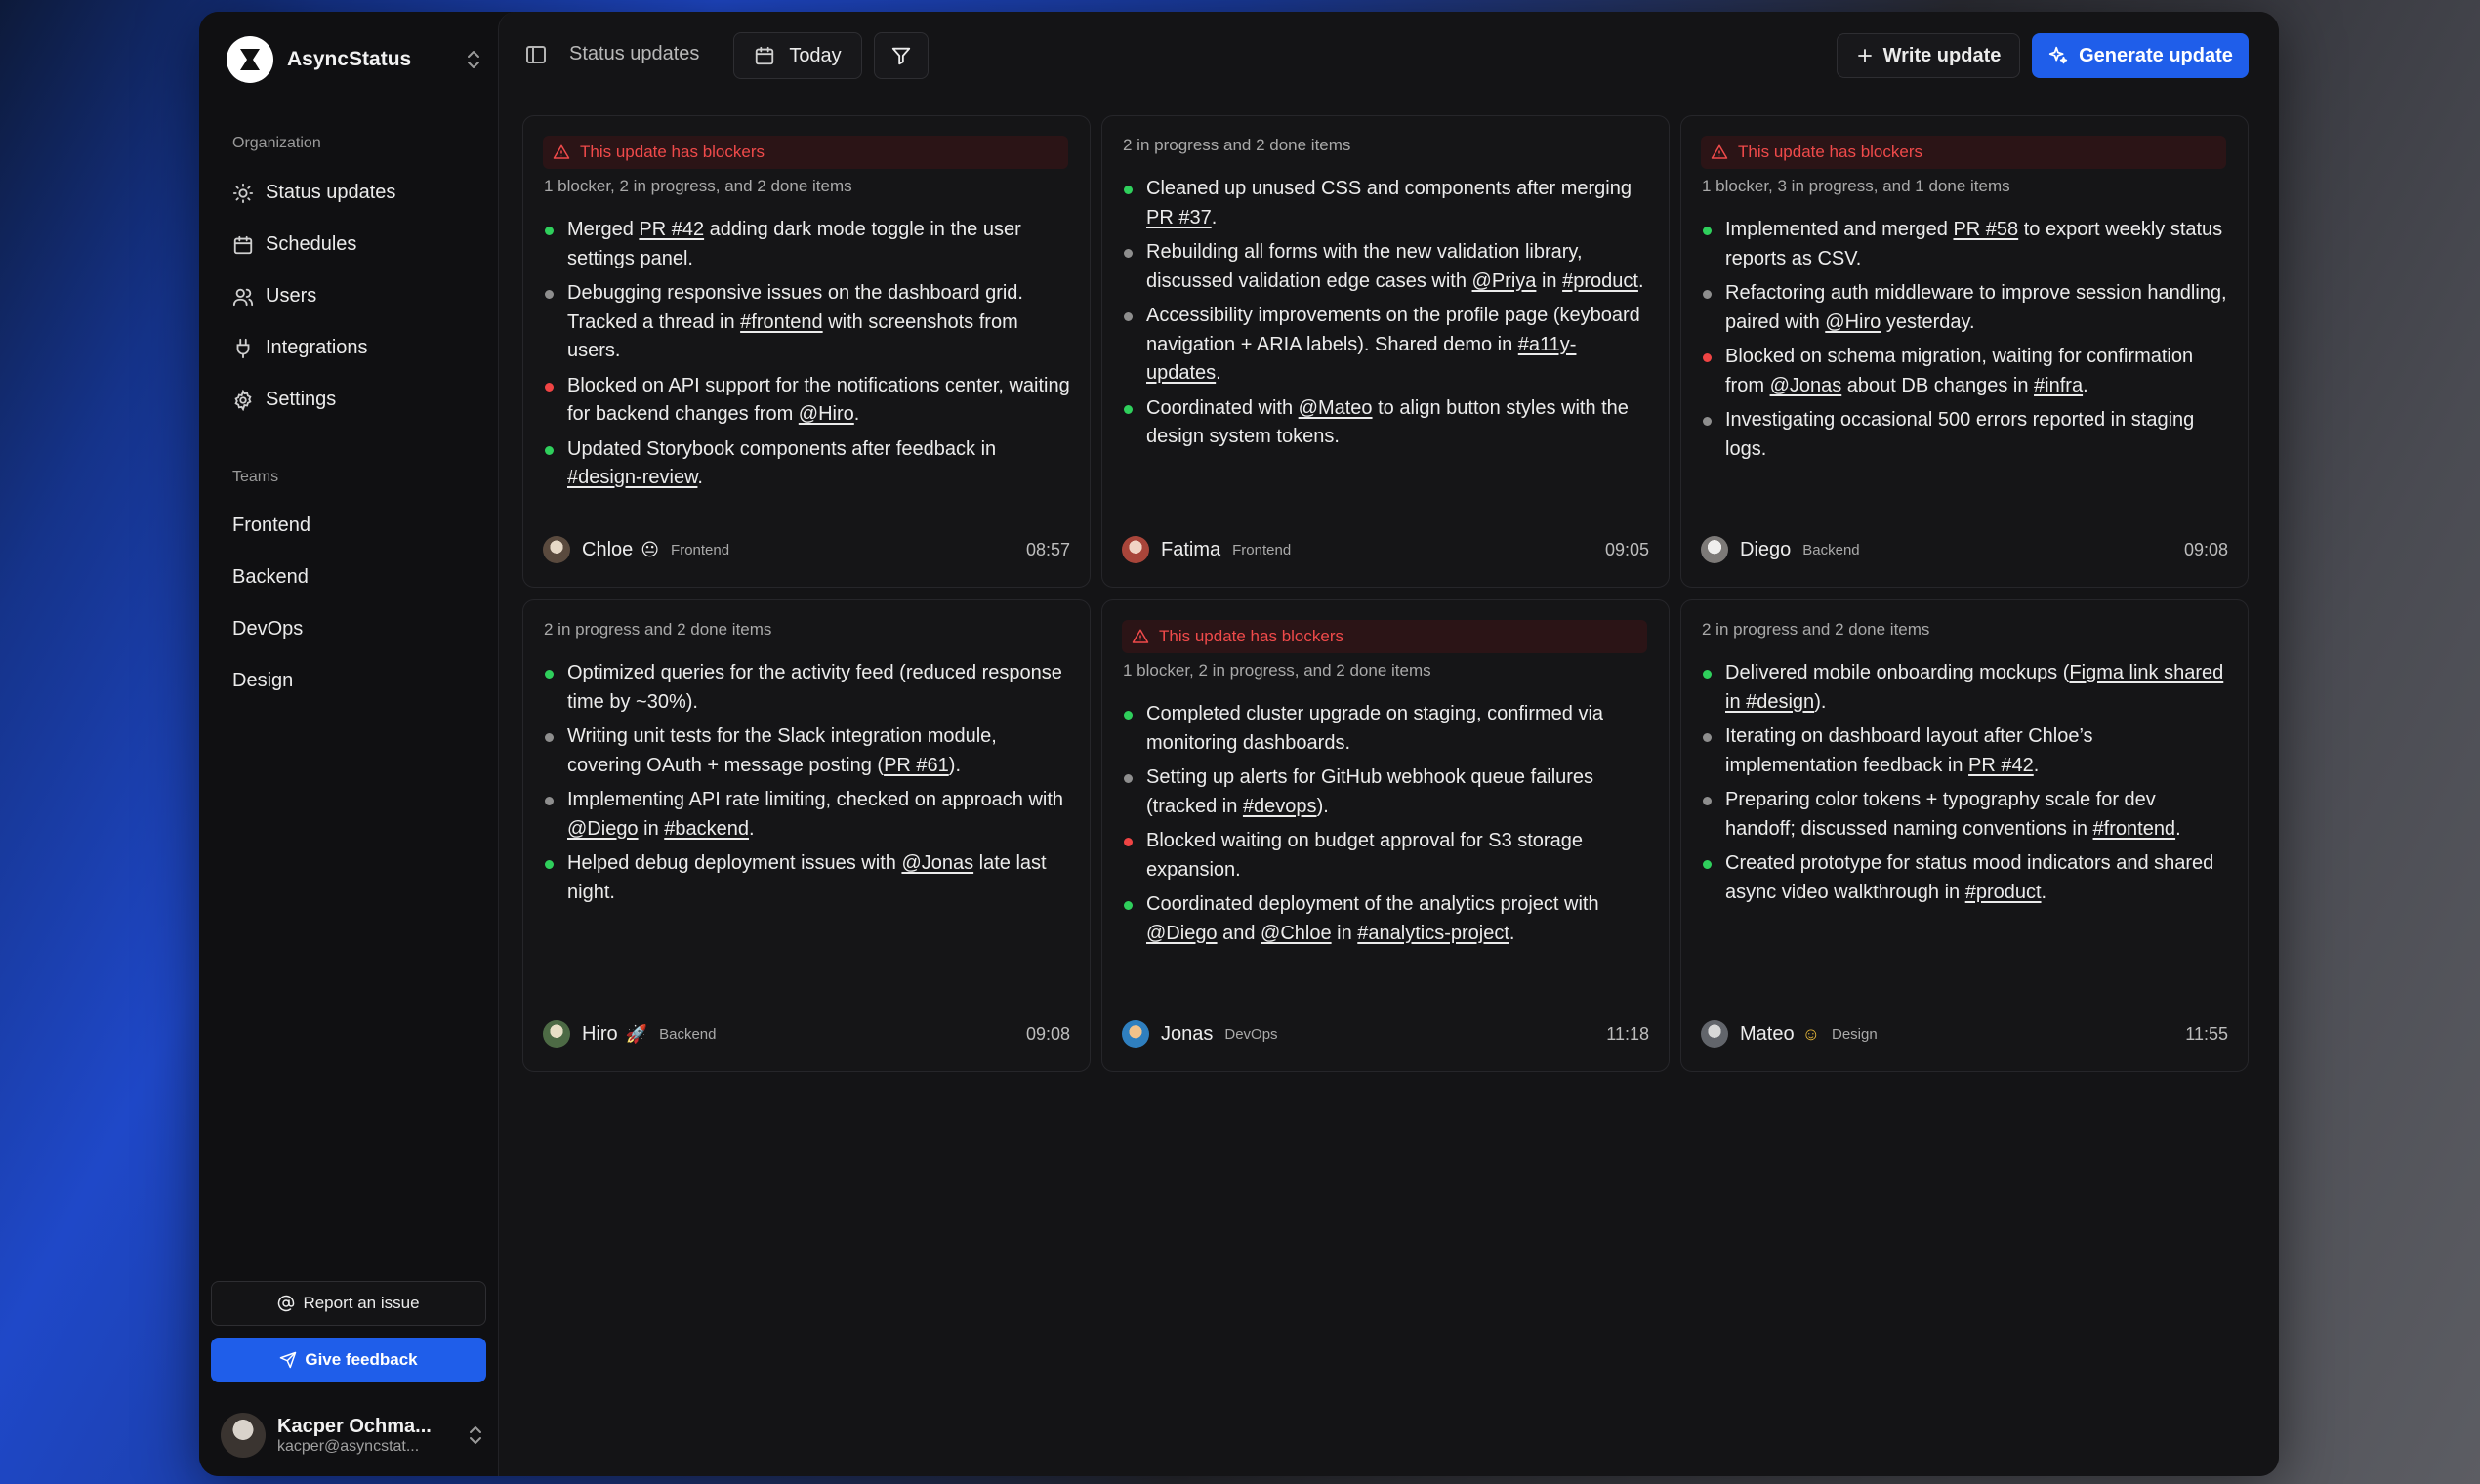  I want to click on author-name: Hiro, so click(600, 1035).